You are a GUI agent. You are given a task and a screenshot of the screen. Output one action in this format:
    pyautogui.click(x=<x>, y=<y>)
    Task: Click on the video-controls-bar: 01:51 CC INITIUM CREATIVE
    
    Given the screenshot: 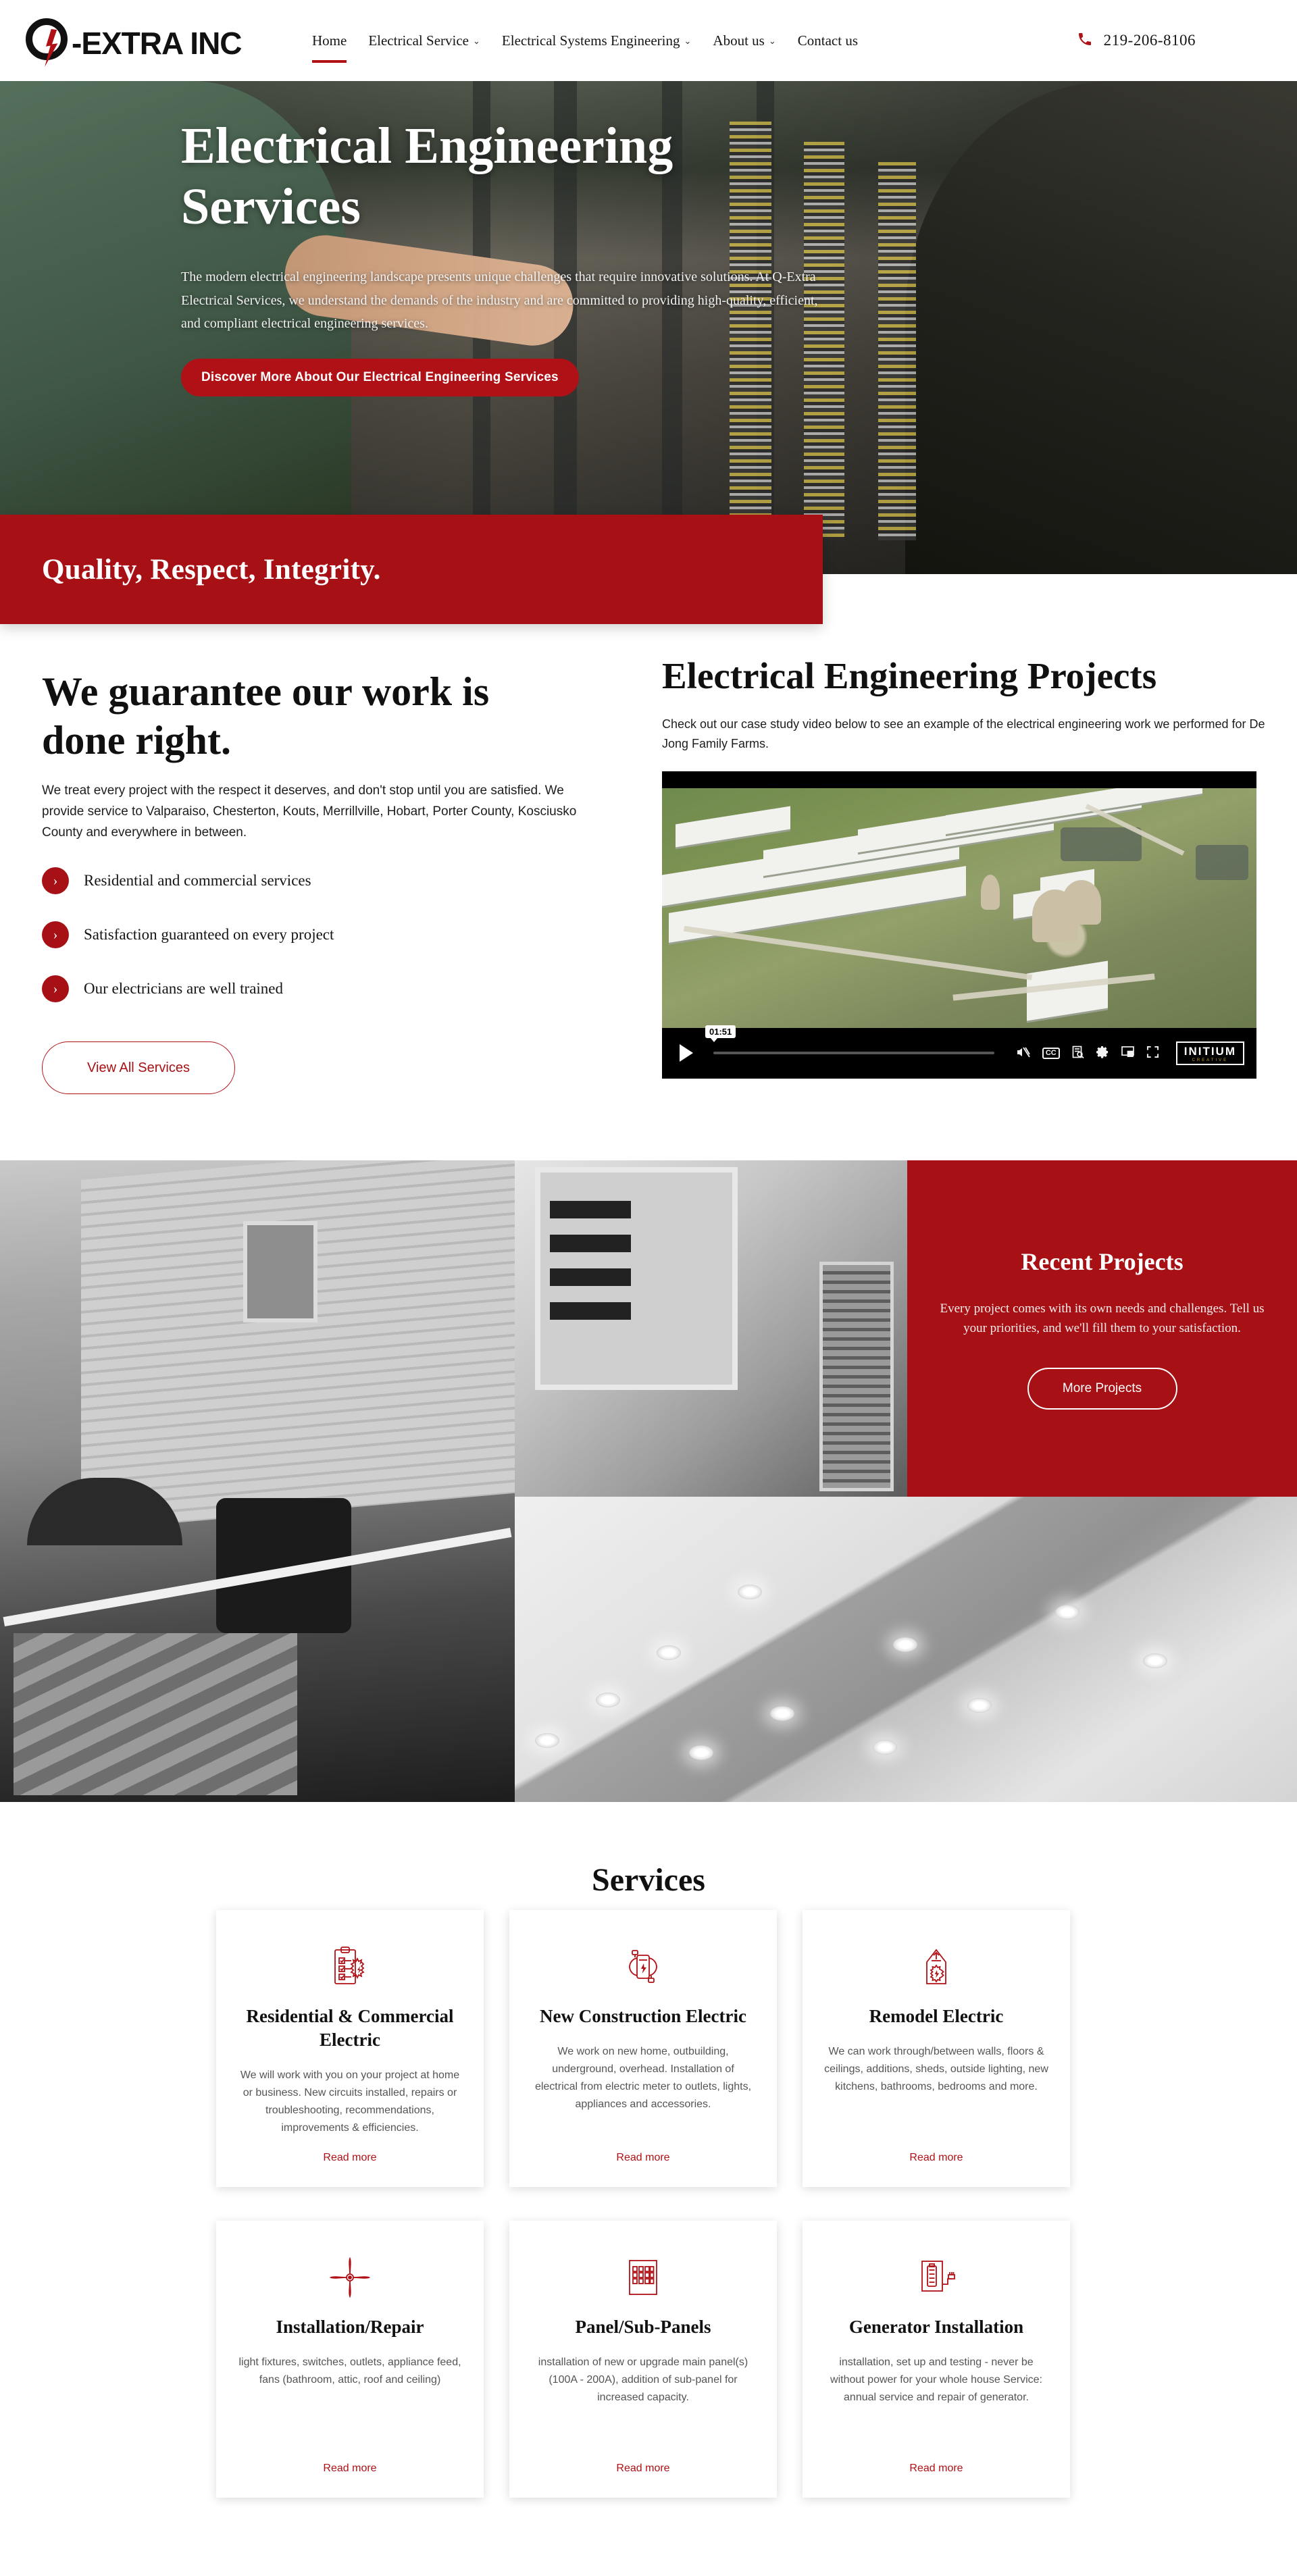 What is the action you would take?
    pyautogui.click(x=959, y=1052)
    